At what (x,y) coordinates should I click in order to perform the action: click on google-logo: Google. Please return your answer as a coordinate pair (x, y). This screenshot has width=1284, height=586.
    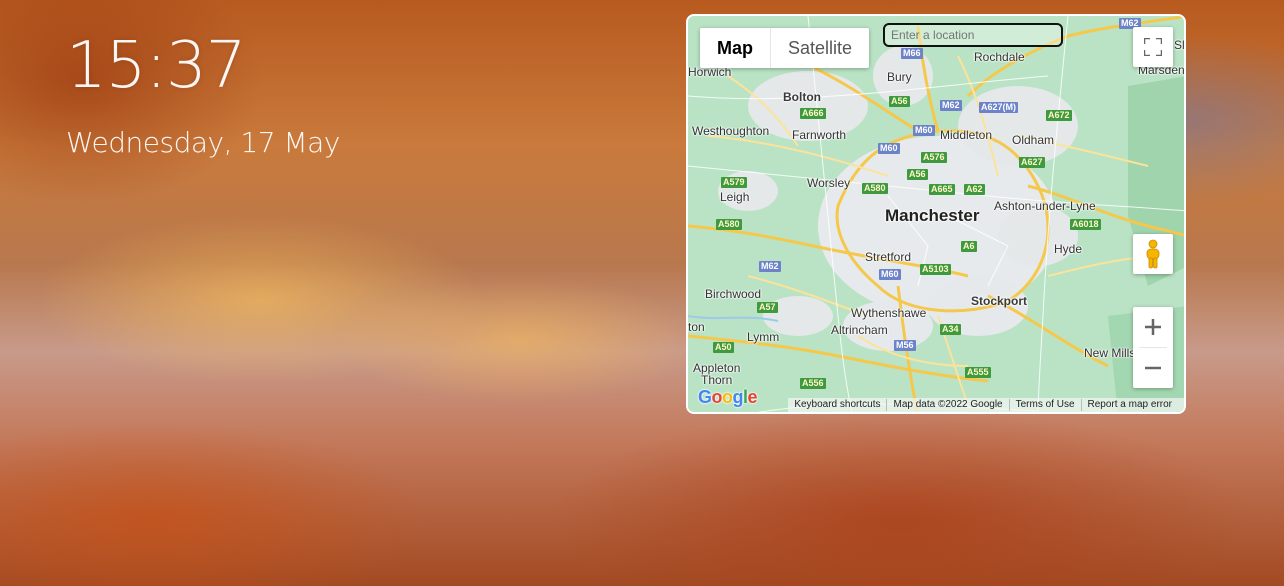
    Looking at the image, I should click on (728, 397).